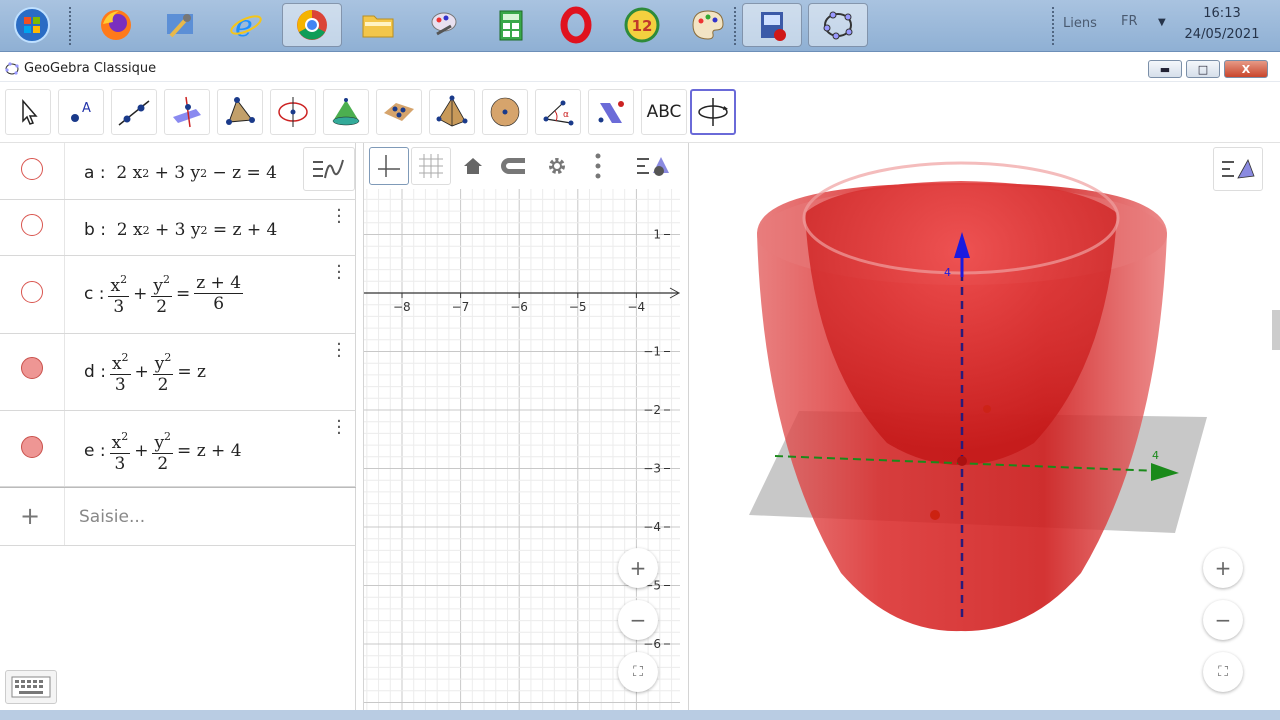 The image size is (1280, 720). I want to click on svg-text: e, so click(244, 26).